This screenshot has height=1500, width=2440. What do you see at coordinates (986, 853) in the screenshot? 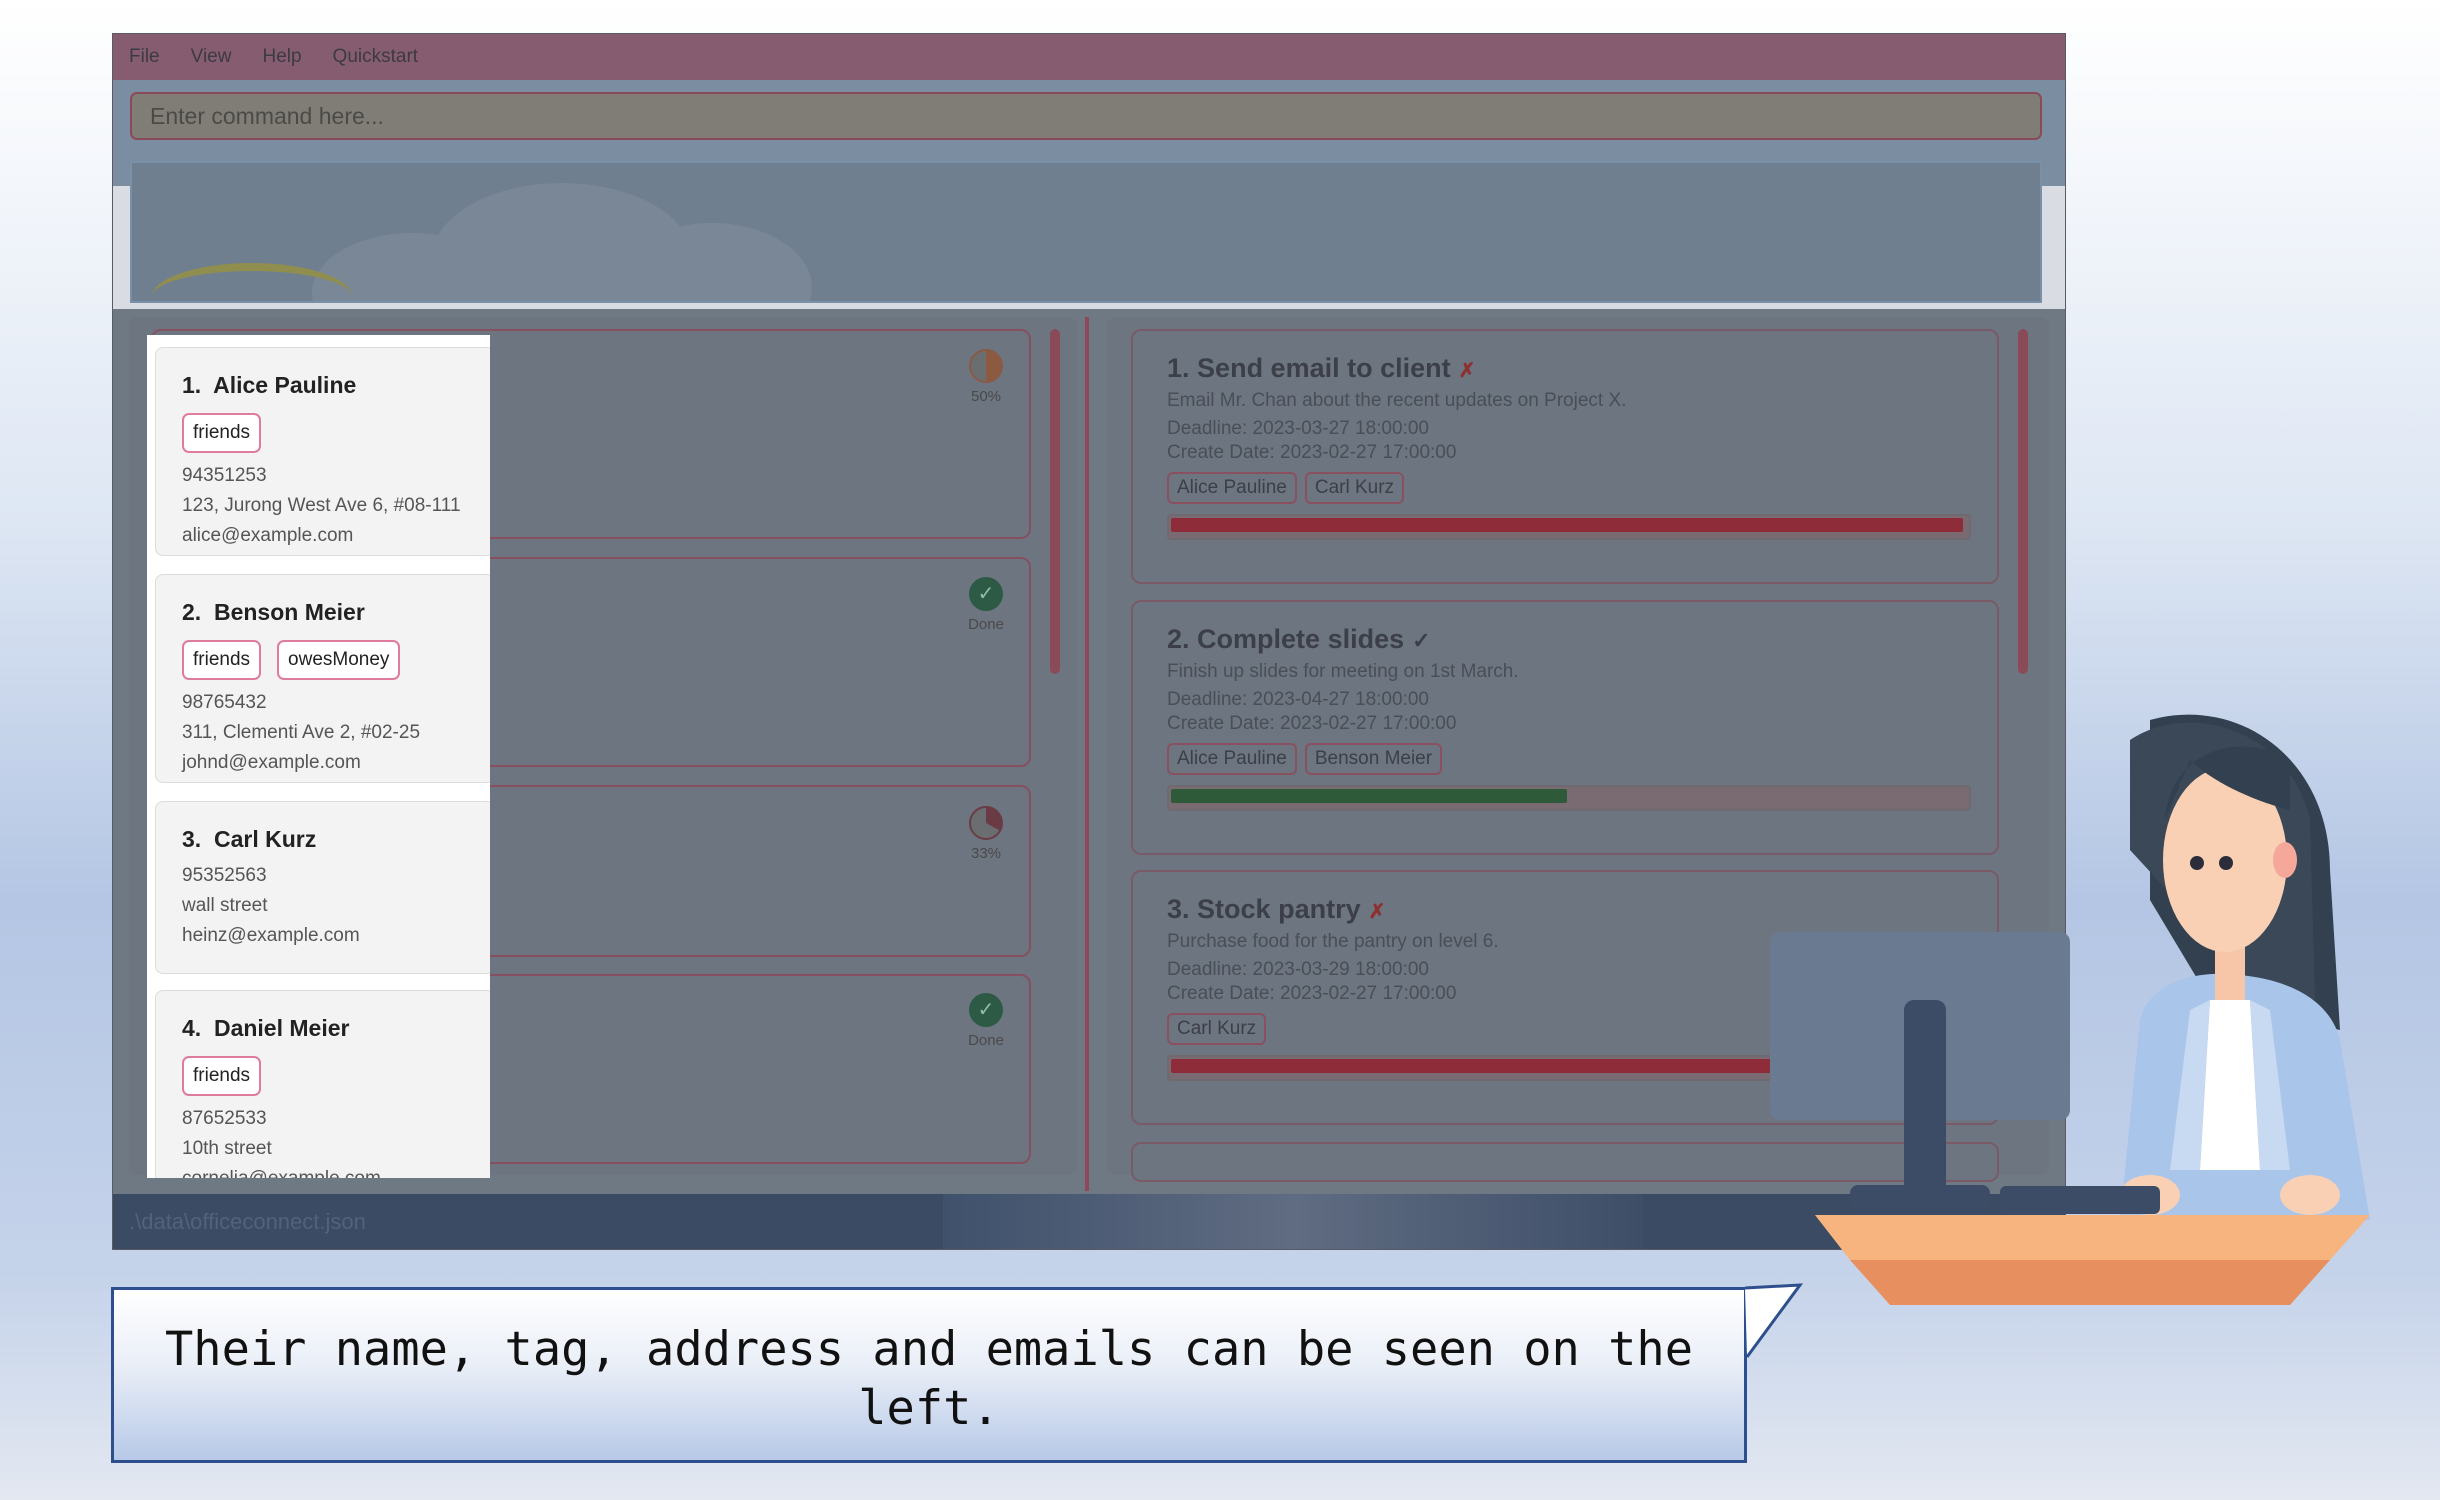
I see `progress-label: 33%` at bounding box center [986, 853].